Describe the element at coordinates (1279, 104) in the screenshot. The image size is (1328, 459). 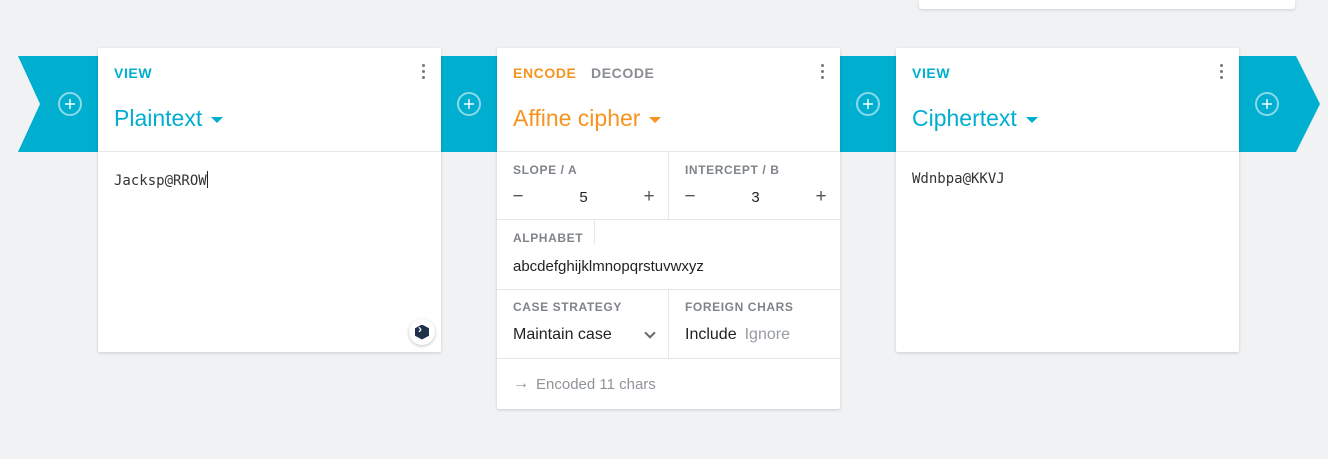
I see `pipeline-band-end` at that location.